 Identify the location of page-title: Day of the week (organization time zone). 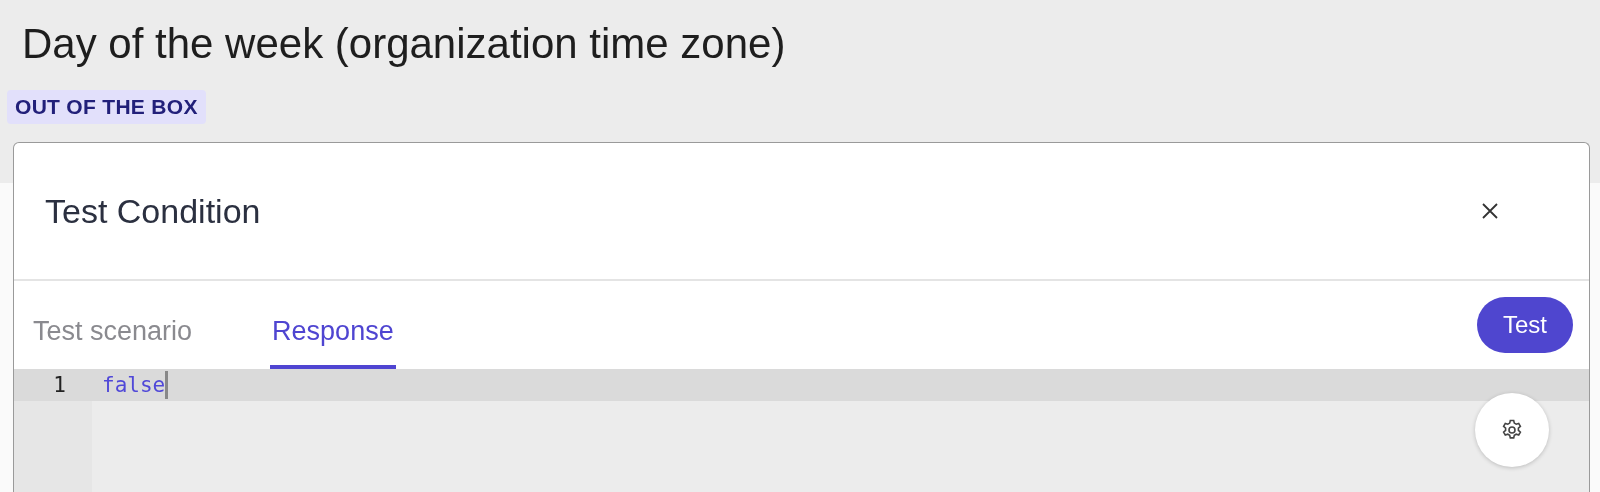
(404, 44).